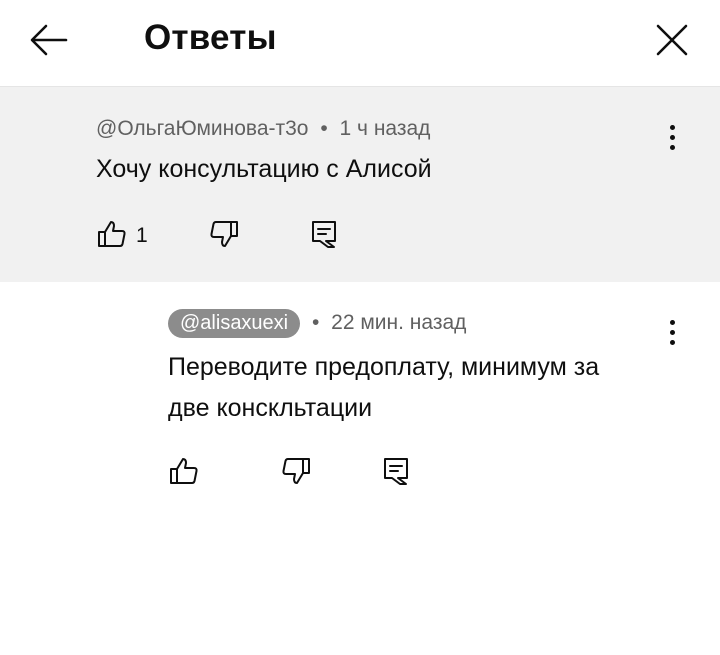 The height and width of the screenshot is (655, 720). What do you see at coordinates (210, 37) in the screenshot?
I see `page-title: Ответы` at bounding box center [210, 37].